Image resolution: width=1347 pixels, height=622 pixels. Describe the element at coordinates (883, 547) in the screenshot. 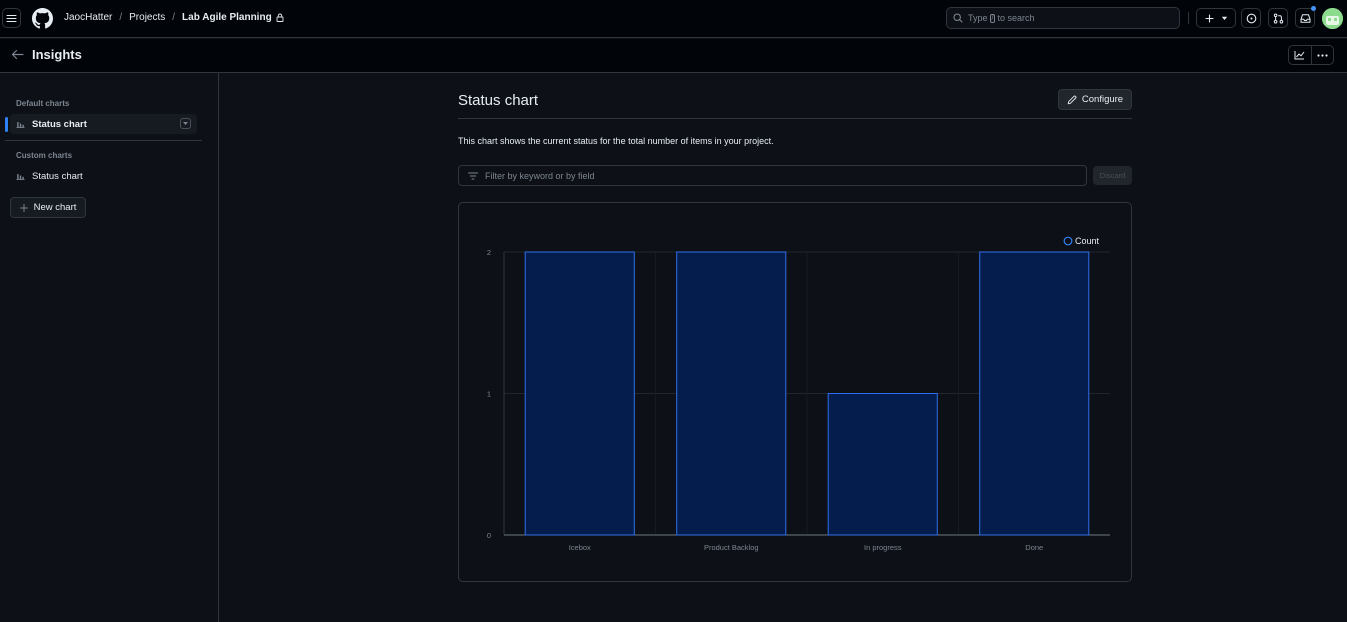

I see `x-tick-label: In progress` at that location.